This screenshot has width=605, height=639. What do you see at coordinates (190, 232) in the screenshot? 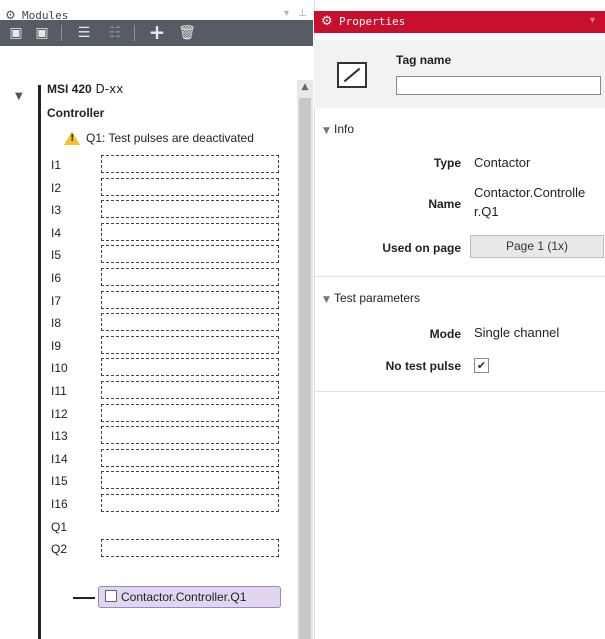
I see `io-slot-i4` at bounding box center [190, 232].